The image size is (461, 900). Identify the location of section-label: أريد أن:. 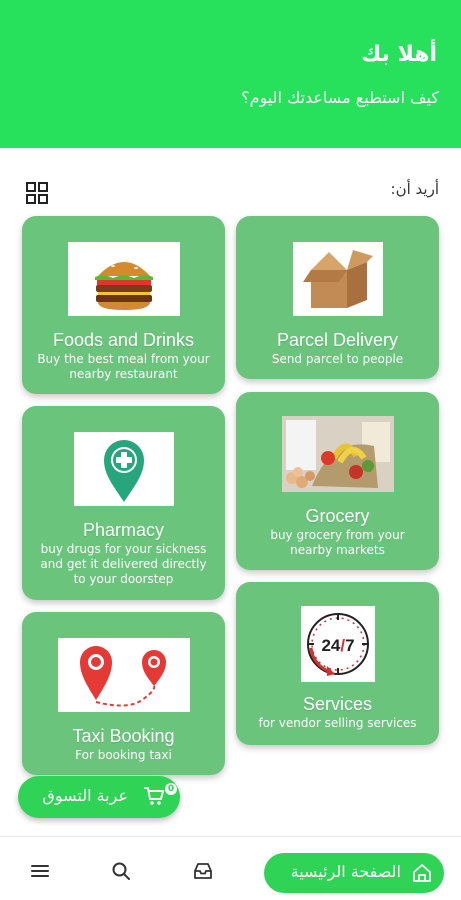
(414, 189).